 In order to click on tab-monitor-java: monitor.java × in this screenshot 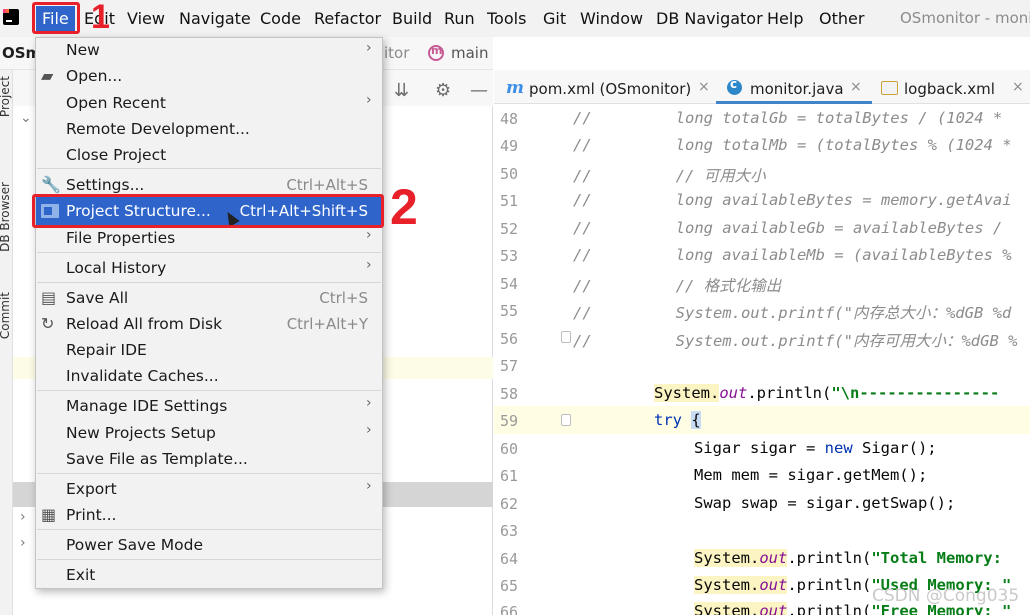, I will do `click(794, 87)`.